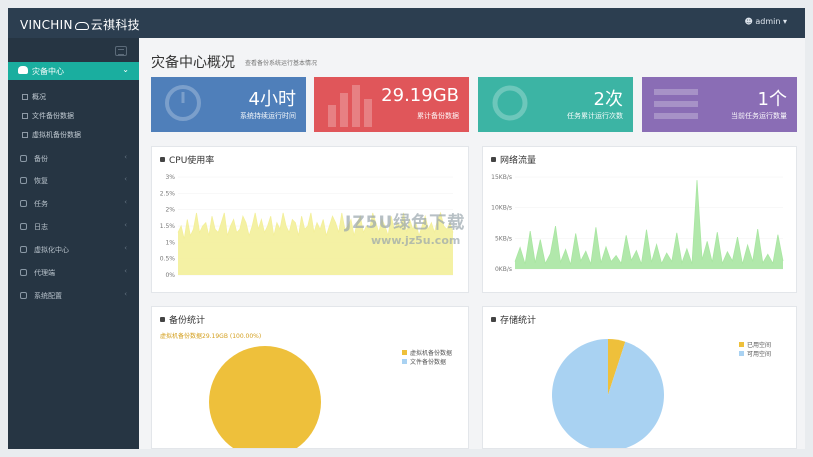 The image size is (813, 457). I want to click on stat-label: 任务累计运行次数, so click(595, 116).